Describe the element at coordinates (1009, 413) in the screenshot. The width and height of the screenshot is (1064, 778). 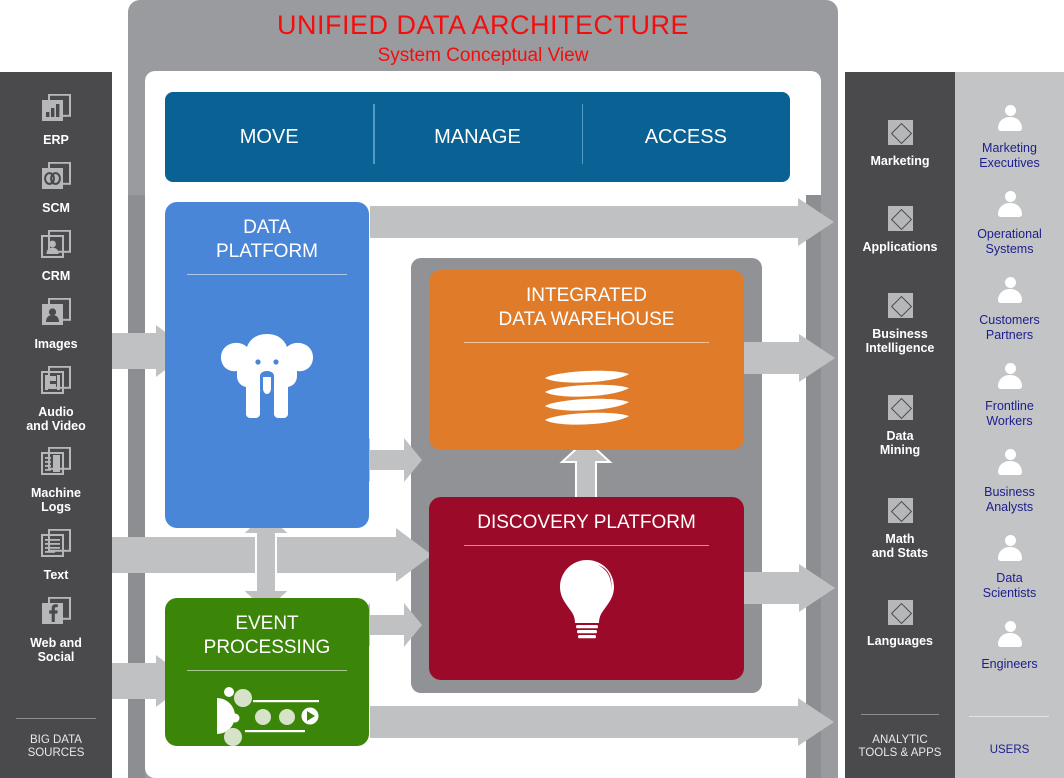
I see `user-item-label: Frontline Workers` at that location.